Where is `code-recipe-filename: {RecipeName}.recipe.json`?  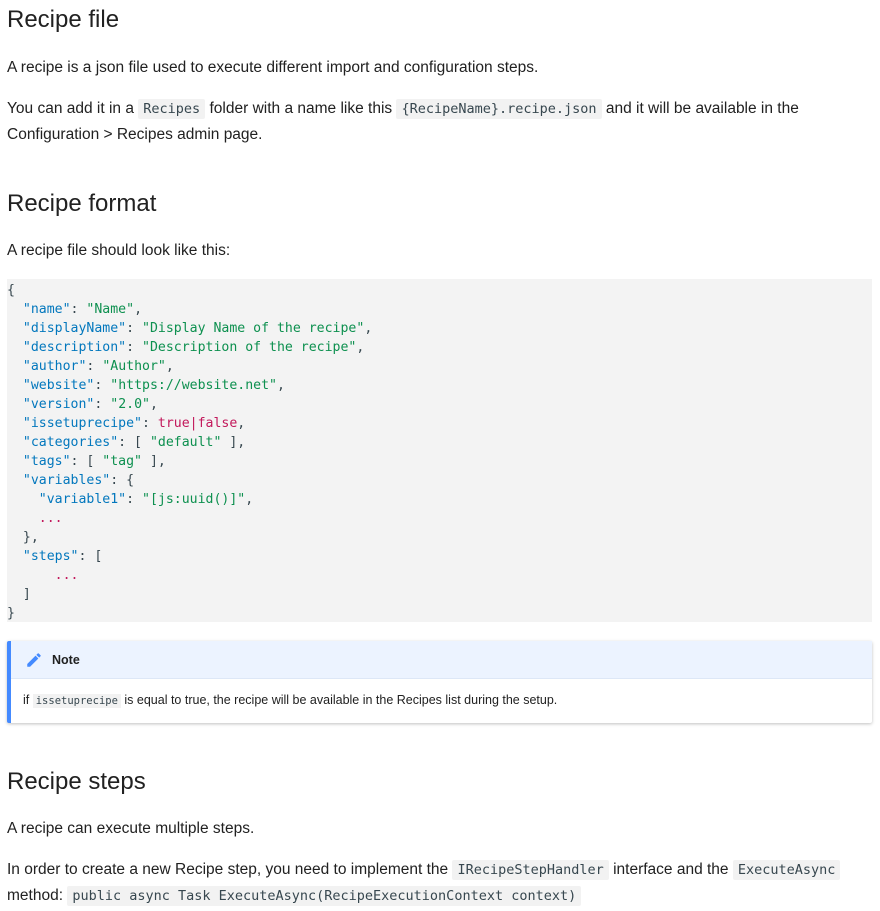
code-recipe-filename: {RecipeName}.recipe.json is located at coordinates (499, 109).